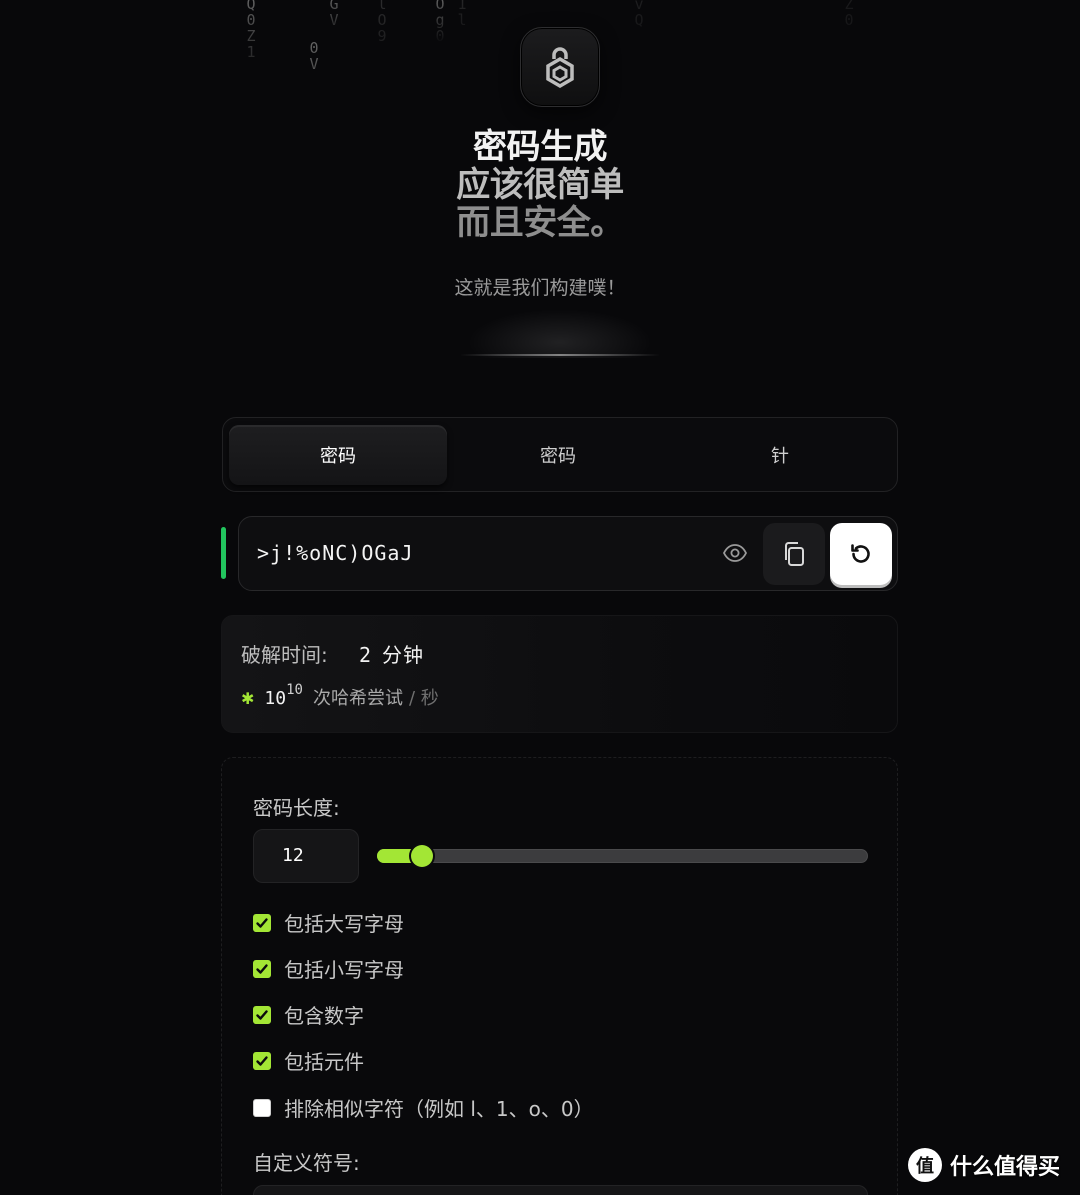 This screenshot has width=1080, height=1195. Describe the element at coordinates (439, 1109) in the screenshot. I see `option-label: 排除相似字符（例如 l、1、o、0）` at that location.